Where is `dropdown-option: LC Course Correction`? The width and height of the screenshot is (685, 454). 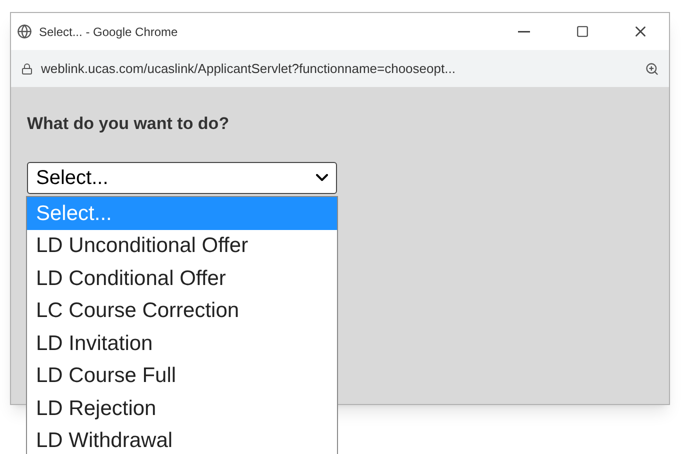
dropdown-option: LC Course Correction is located at coordinates (182, 310).